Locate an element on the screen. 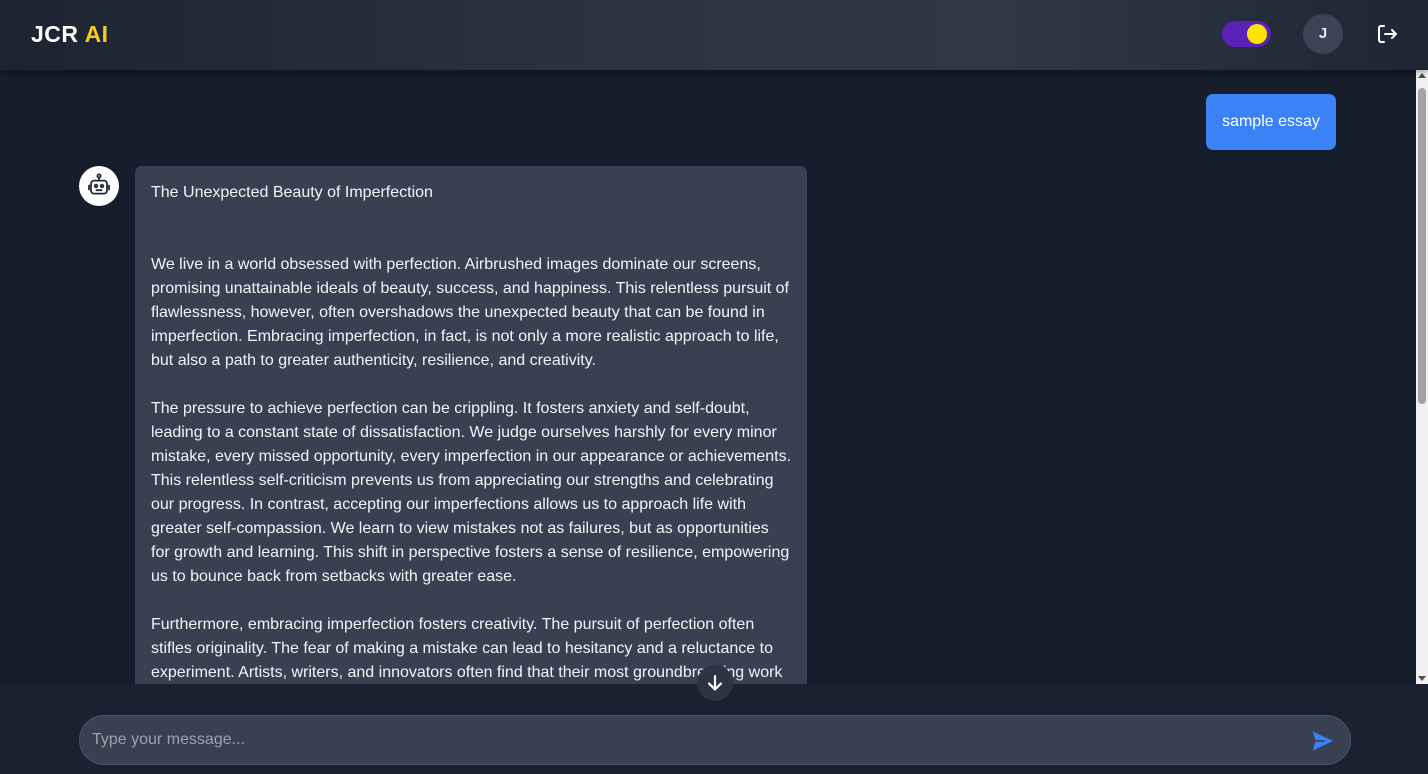 The image size is (1428, 774). theme-toggle is located at coordinates (1246, 34).